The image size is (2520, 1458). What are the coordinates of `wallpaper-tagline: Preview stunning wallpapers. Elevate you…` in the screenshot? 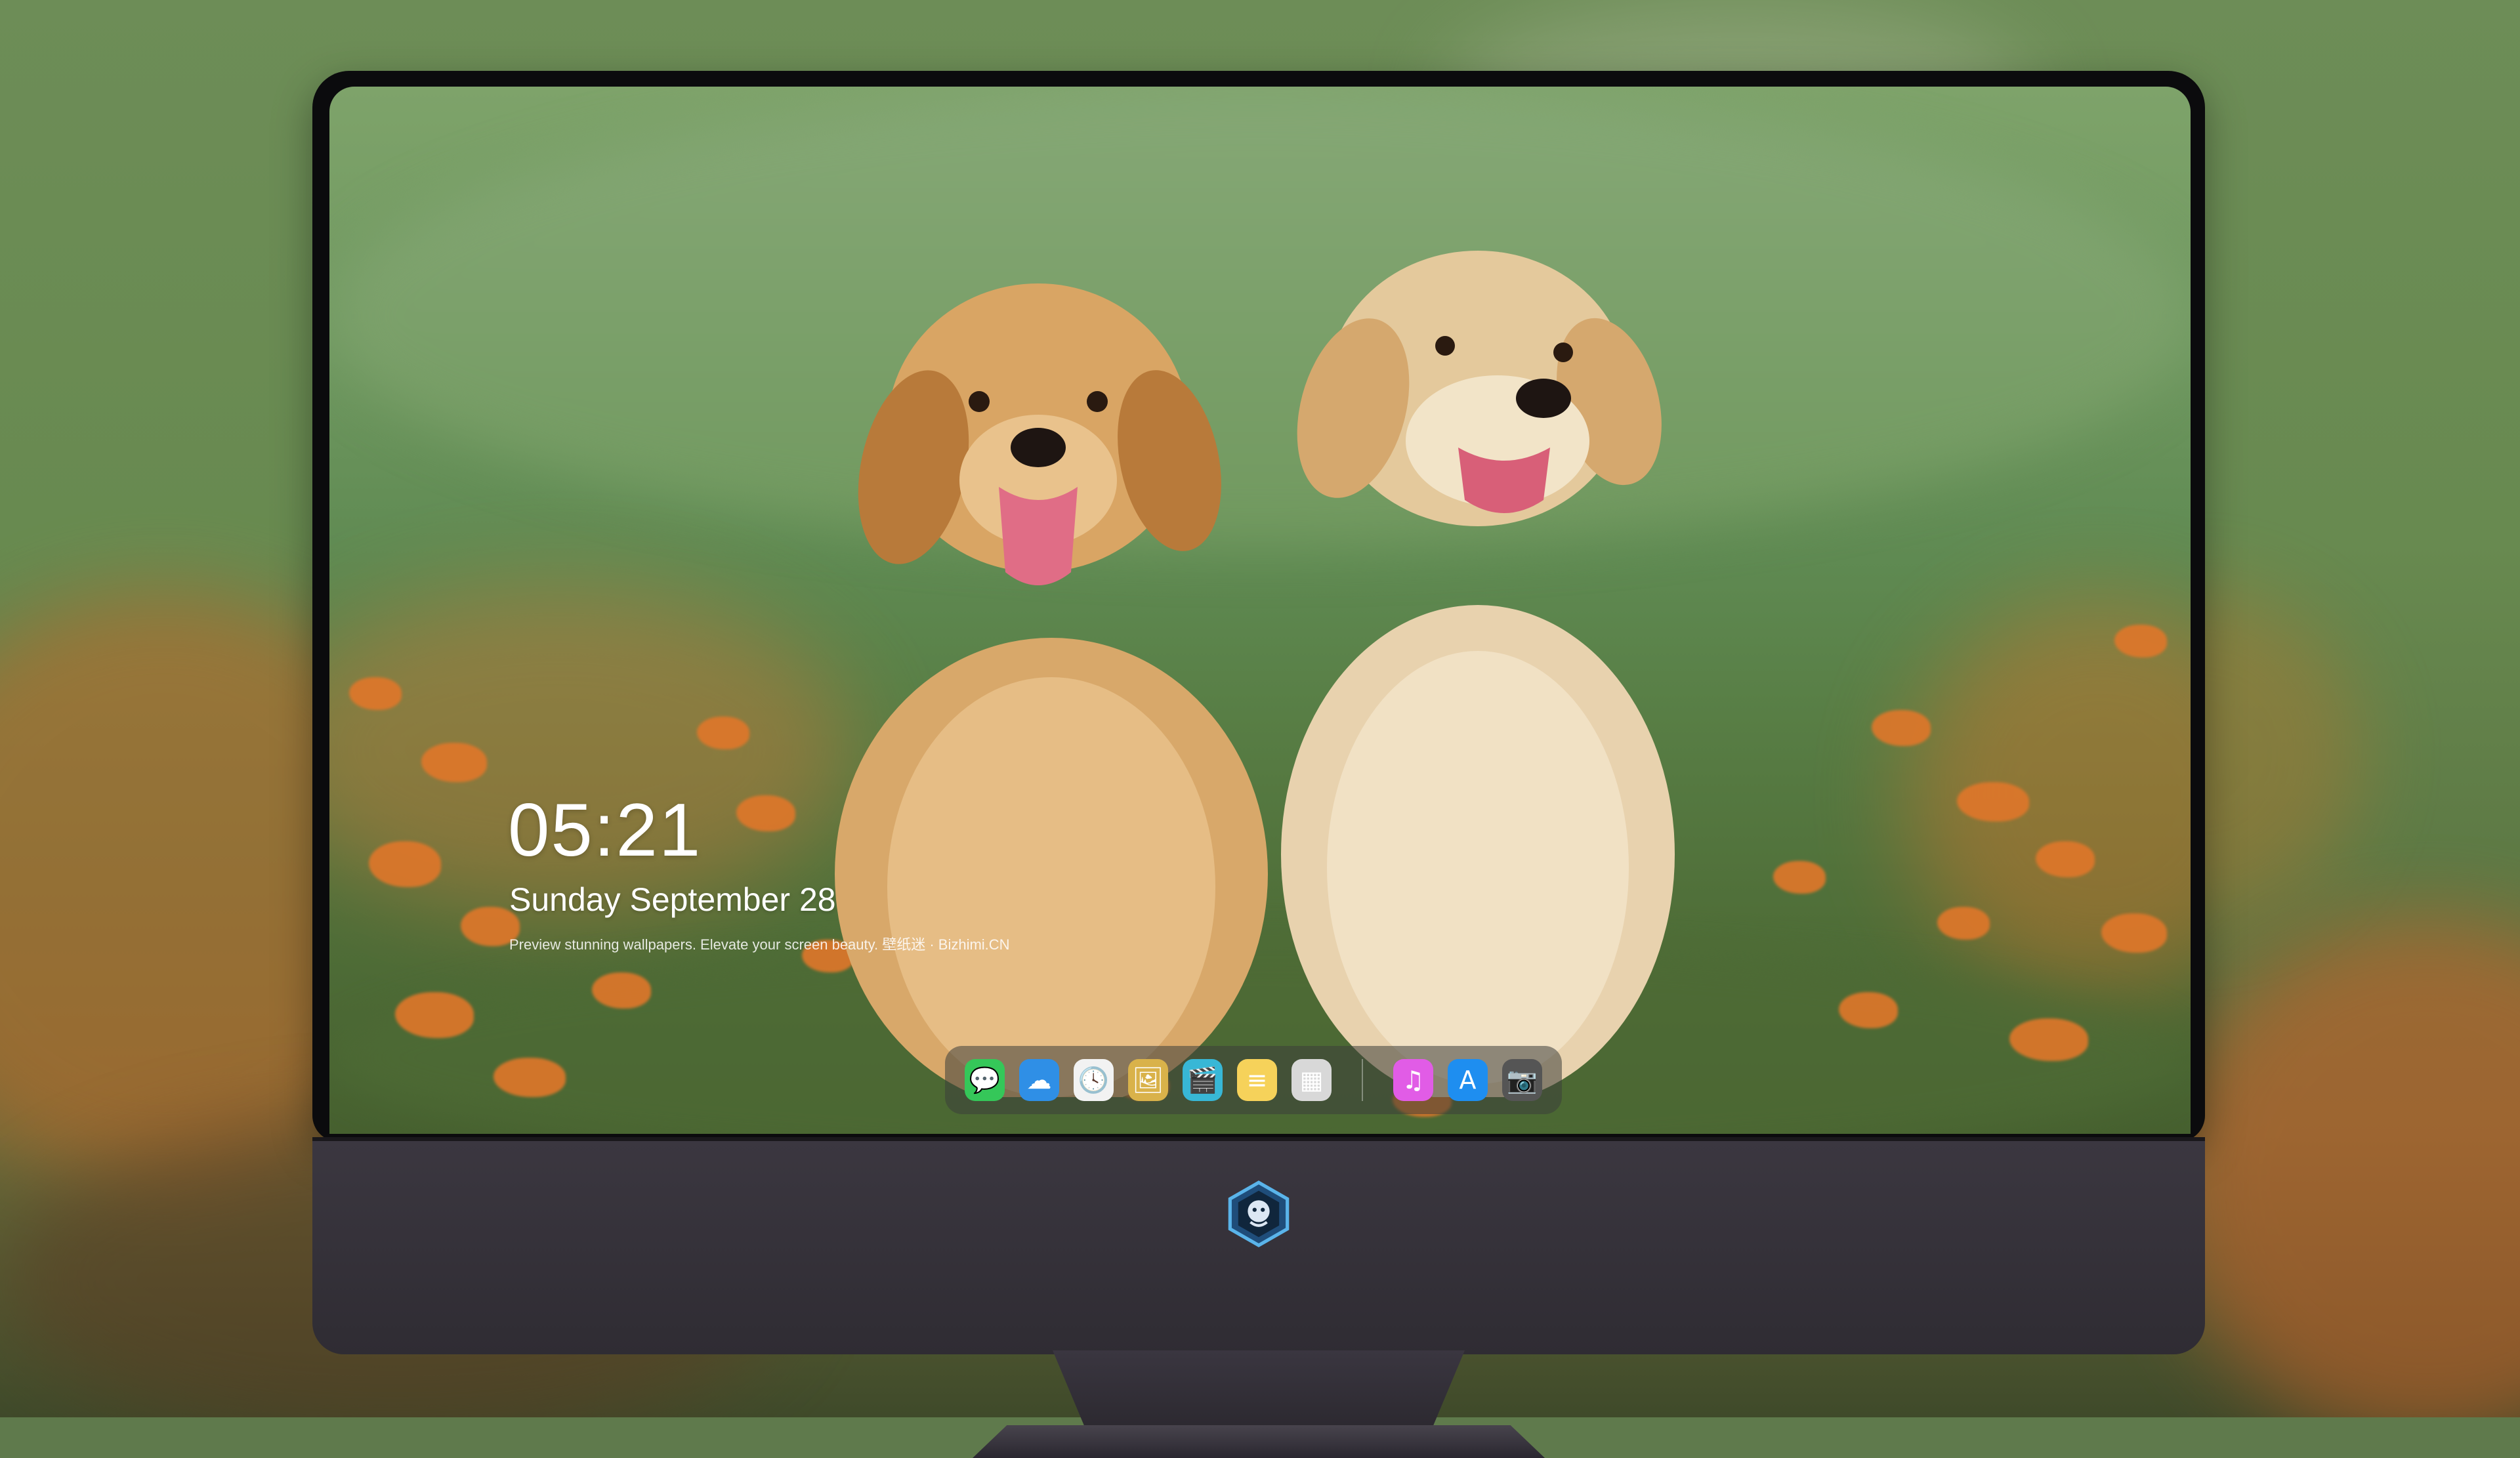 It's located at (759, 944).